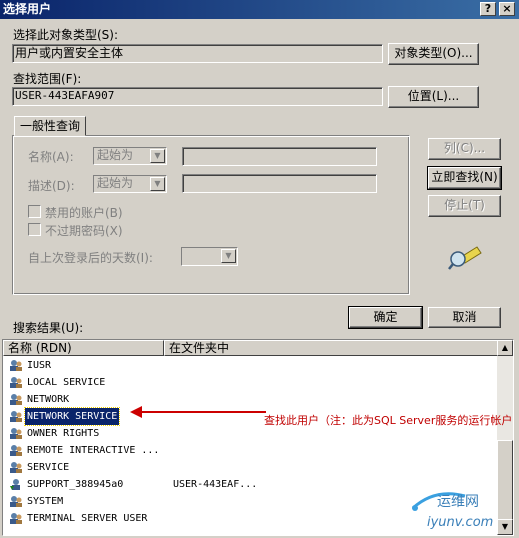 Image resolution: width=519 pixels, height=538 pixels. What do you see at coordinates (198, 412) in the screenshot?
I see `annotation-arrow-icon` at bounding box center [198, 412].